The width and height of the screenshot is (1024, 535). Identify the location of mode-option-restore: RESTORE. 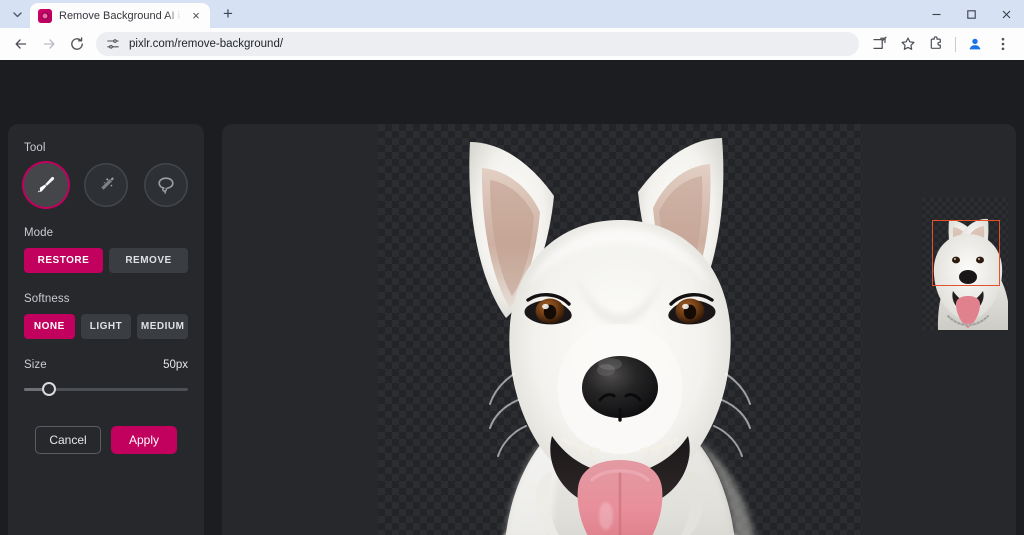
(63, 260).